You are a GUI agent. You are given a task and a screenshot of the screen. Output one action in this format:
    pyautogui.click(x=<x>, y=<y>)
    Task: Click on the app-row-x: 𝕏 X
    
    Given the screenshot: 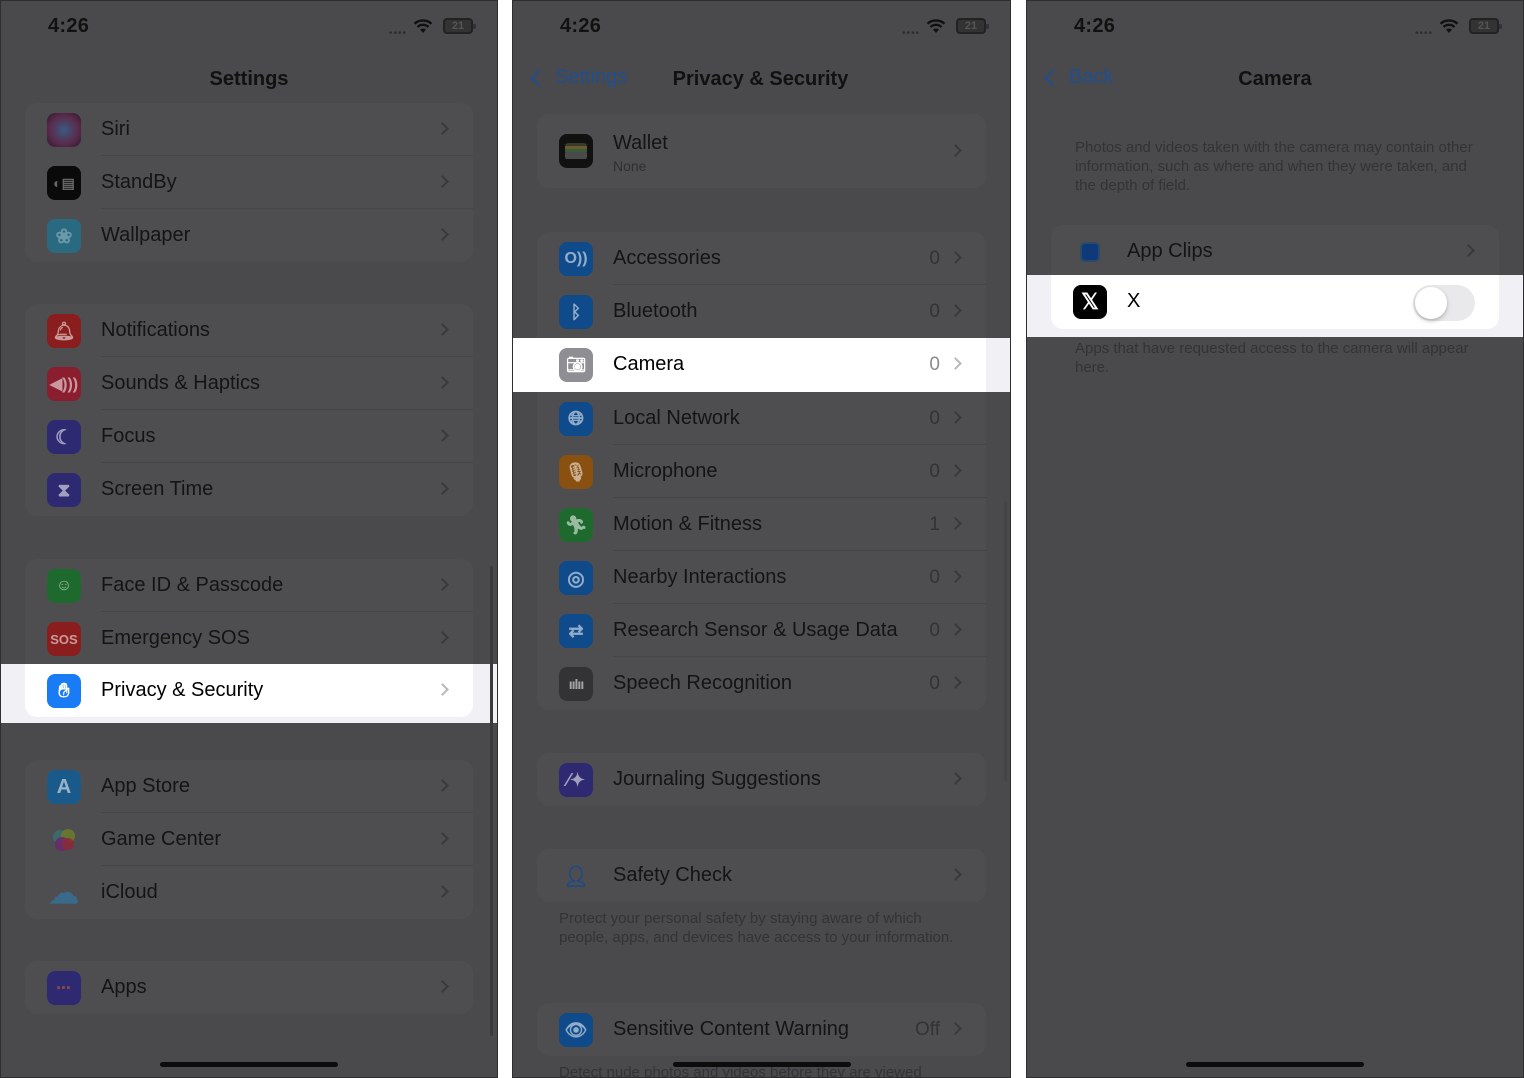 What is the action you would take?
    pyautogui.click(x=1275, y=302)
    